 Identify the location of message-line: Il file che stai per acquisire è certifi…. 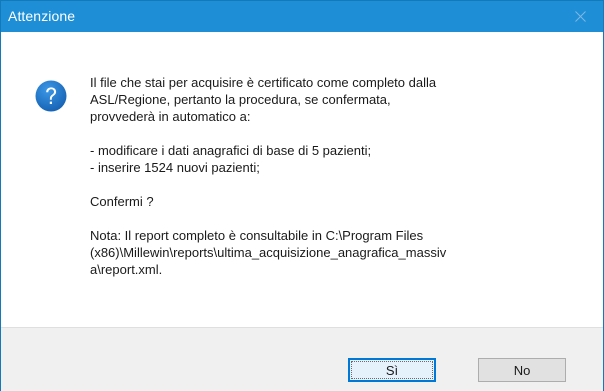
(263, 82).